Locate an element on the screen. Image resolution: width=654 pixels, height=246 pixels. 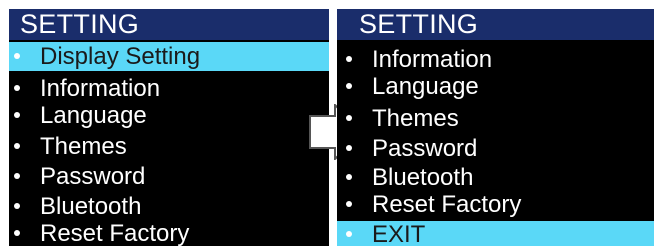
menu-item-exit: EXIT is located at coordinates (495, 233).